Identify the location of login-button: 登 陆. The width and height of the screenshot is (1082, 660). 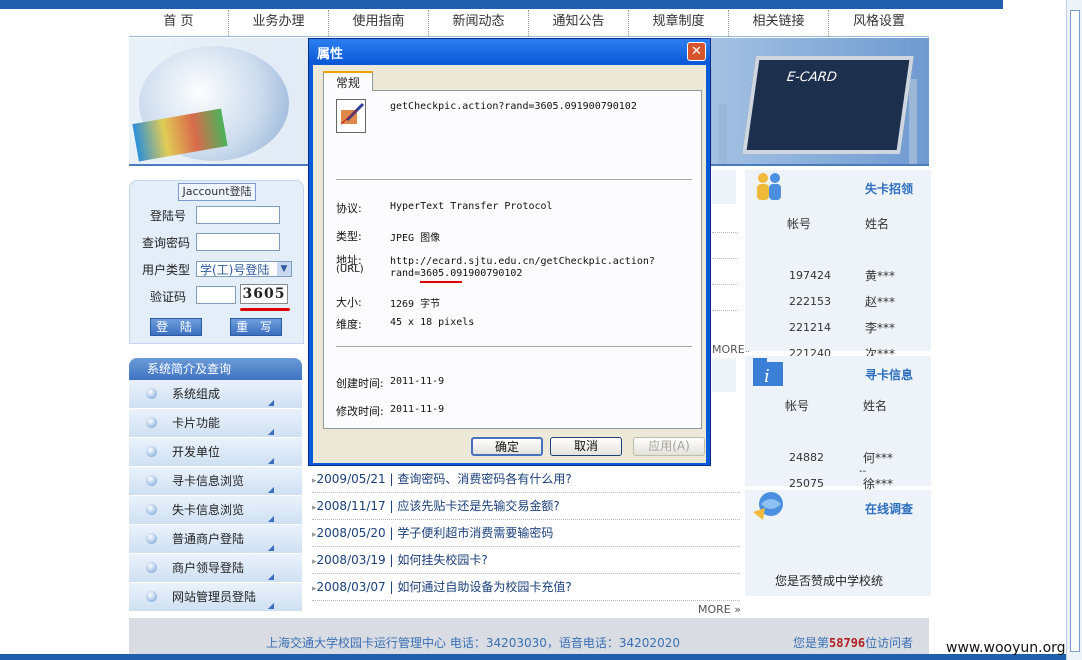
(176, 327).